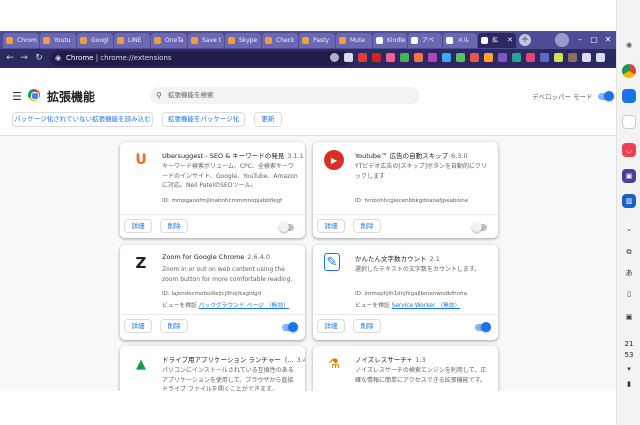  I want to click on chevron-down-icon: ⌄, so click(629, 229).